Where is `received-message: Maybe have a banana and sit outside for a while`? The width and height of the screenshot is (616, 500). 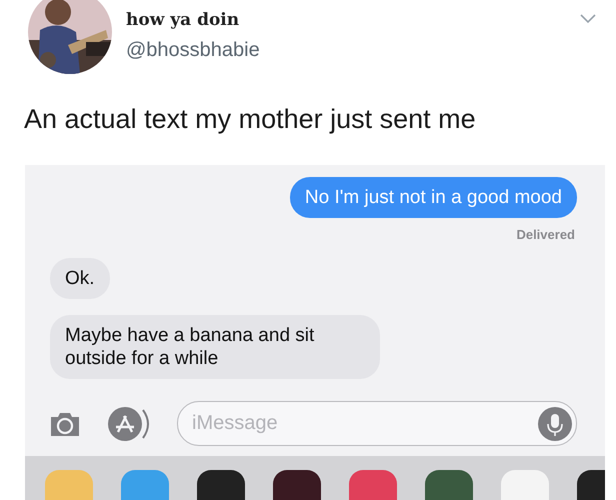
received-message: Maybe have a banana and sit outside for a while is located at coordinates (215, 347).